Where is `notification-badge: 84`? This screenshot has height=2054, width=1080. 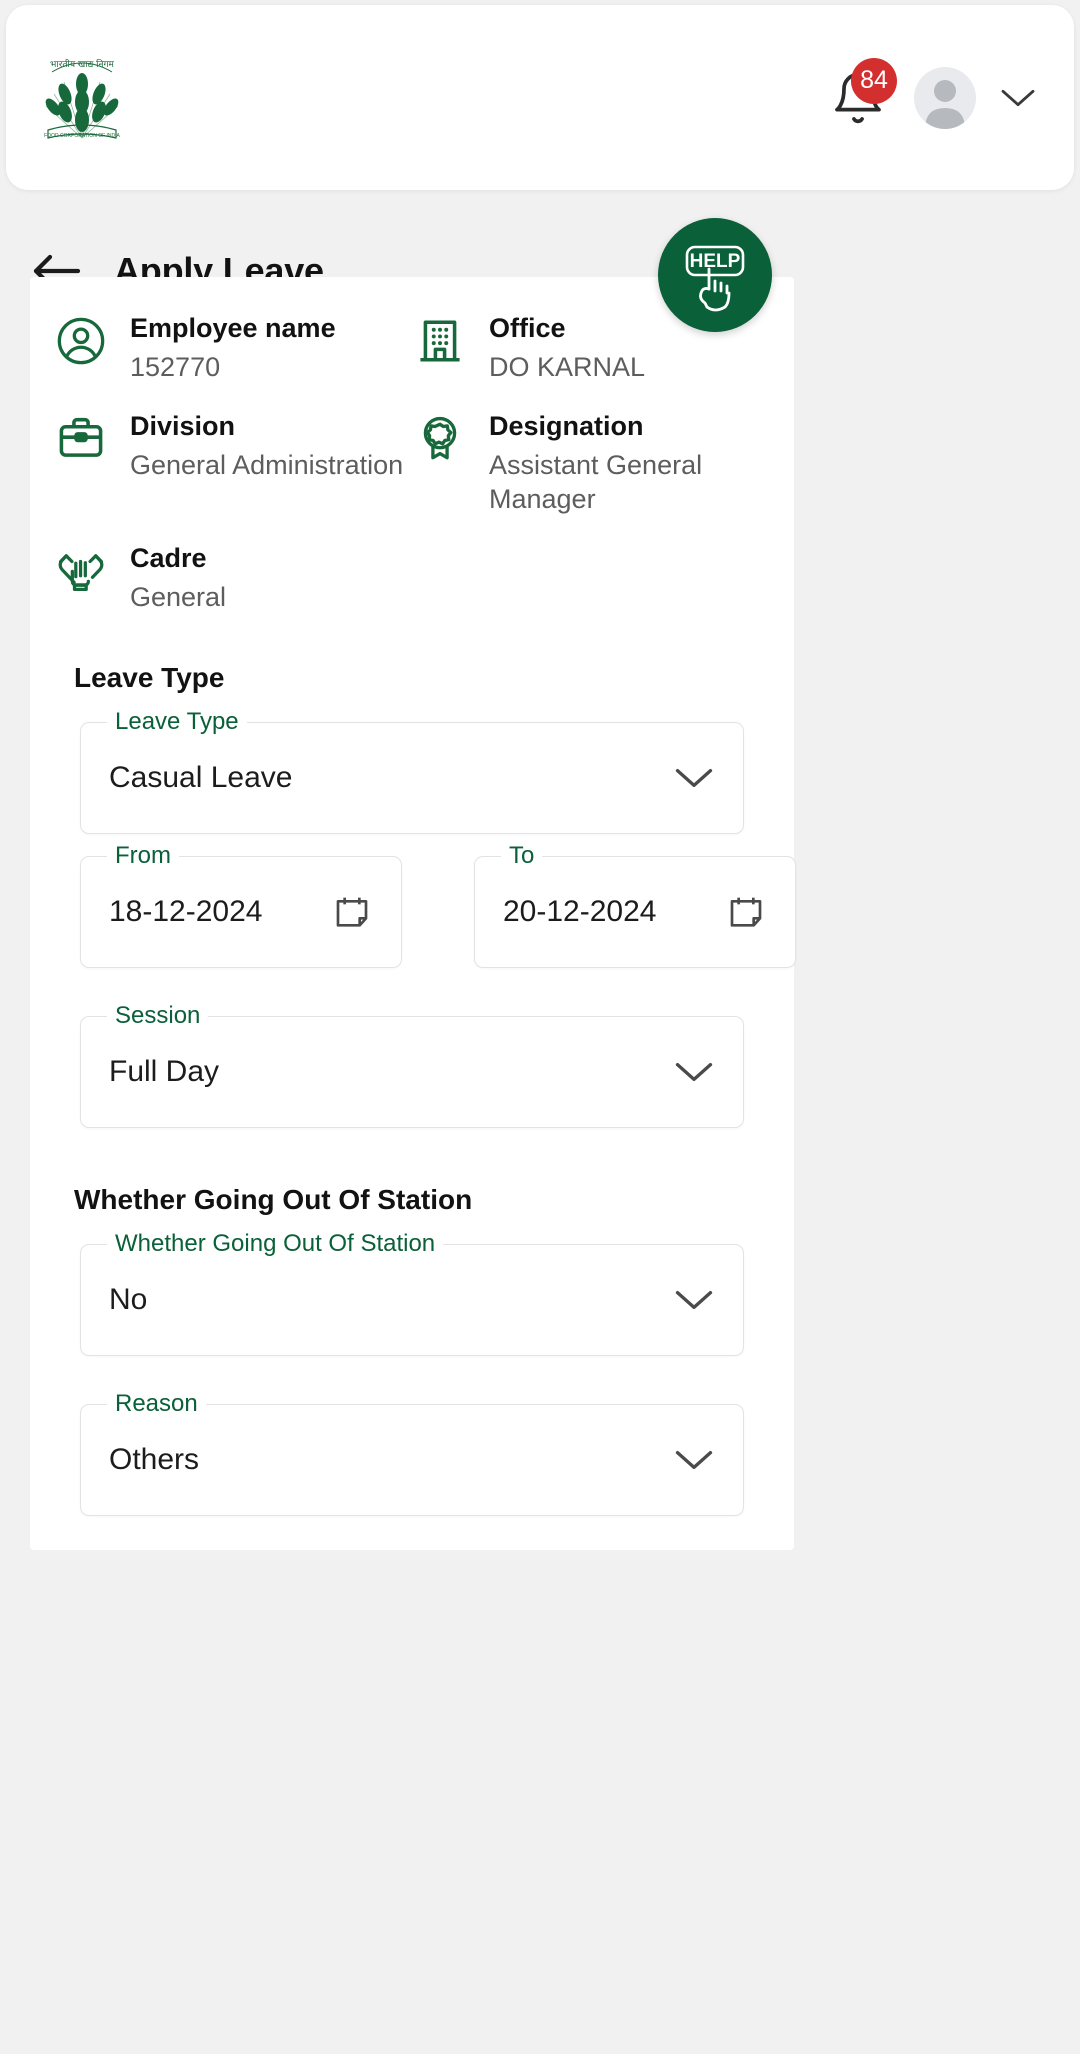
notification-badge: 84 is located at coordinates (874, 80).